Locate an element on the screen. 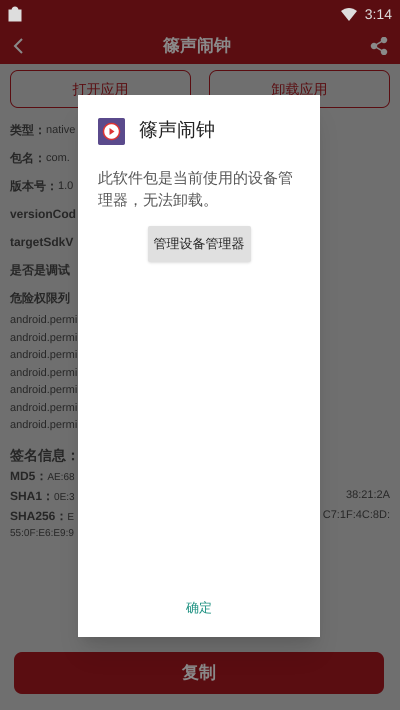 Image resolution: width=400 pixels, height=710 pixels. signature-label: SHA1： is located at coordinates (32, 496).